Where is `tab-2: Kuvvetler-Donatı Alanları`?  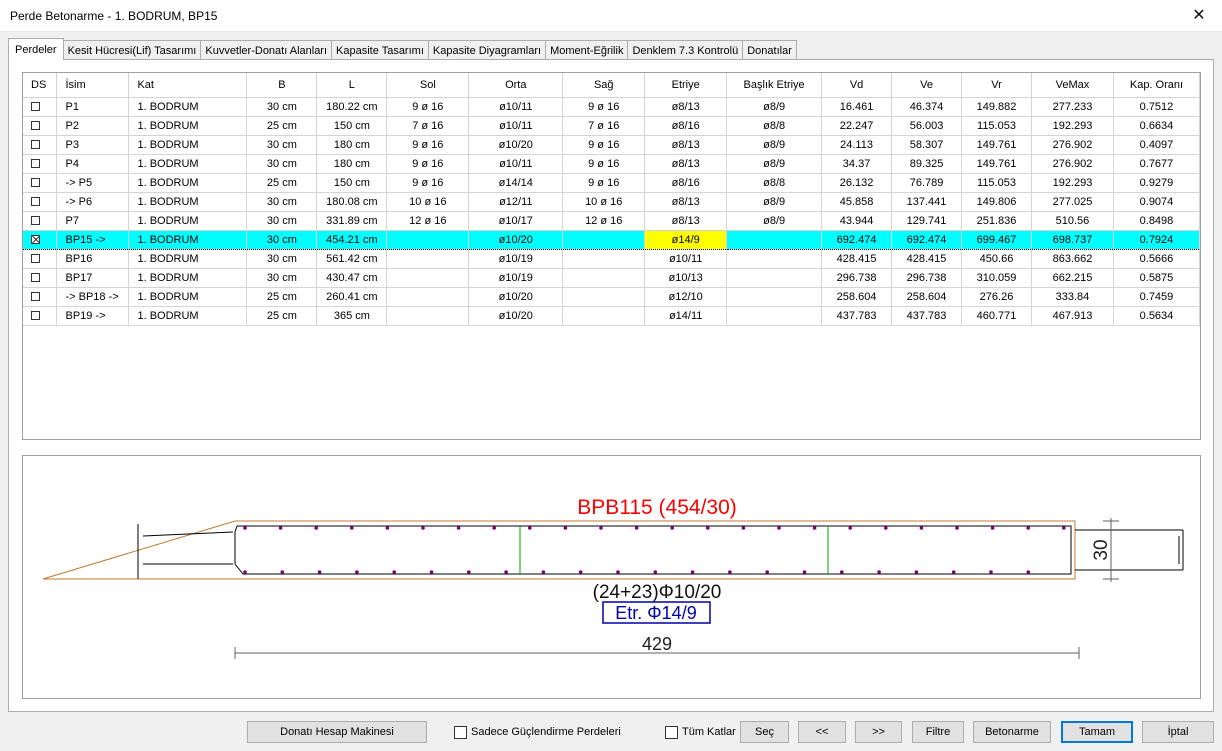
tab-2: Kuvvetler-Donatı Alanları is located at coordinates (266, 50).